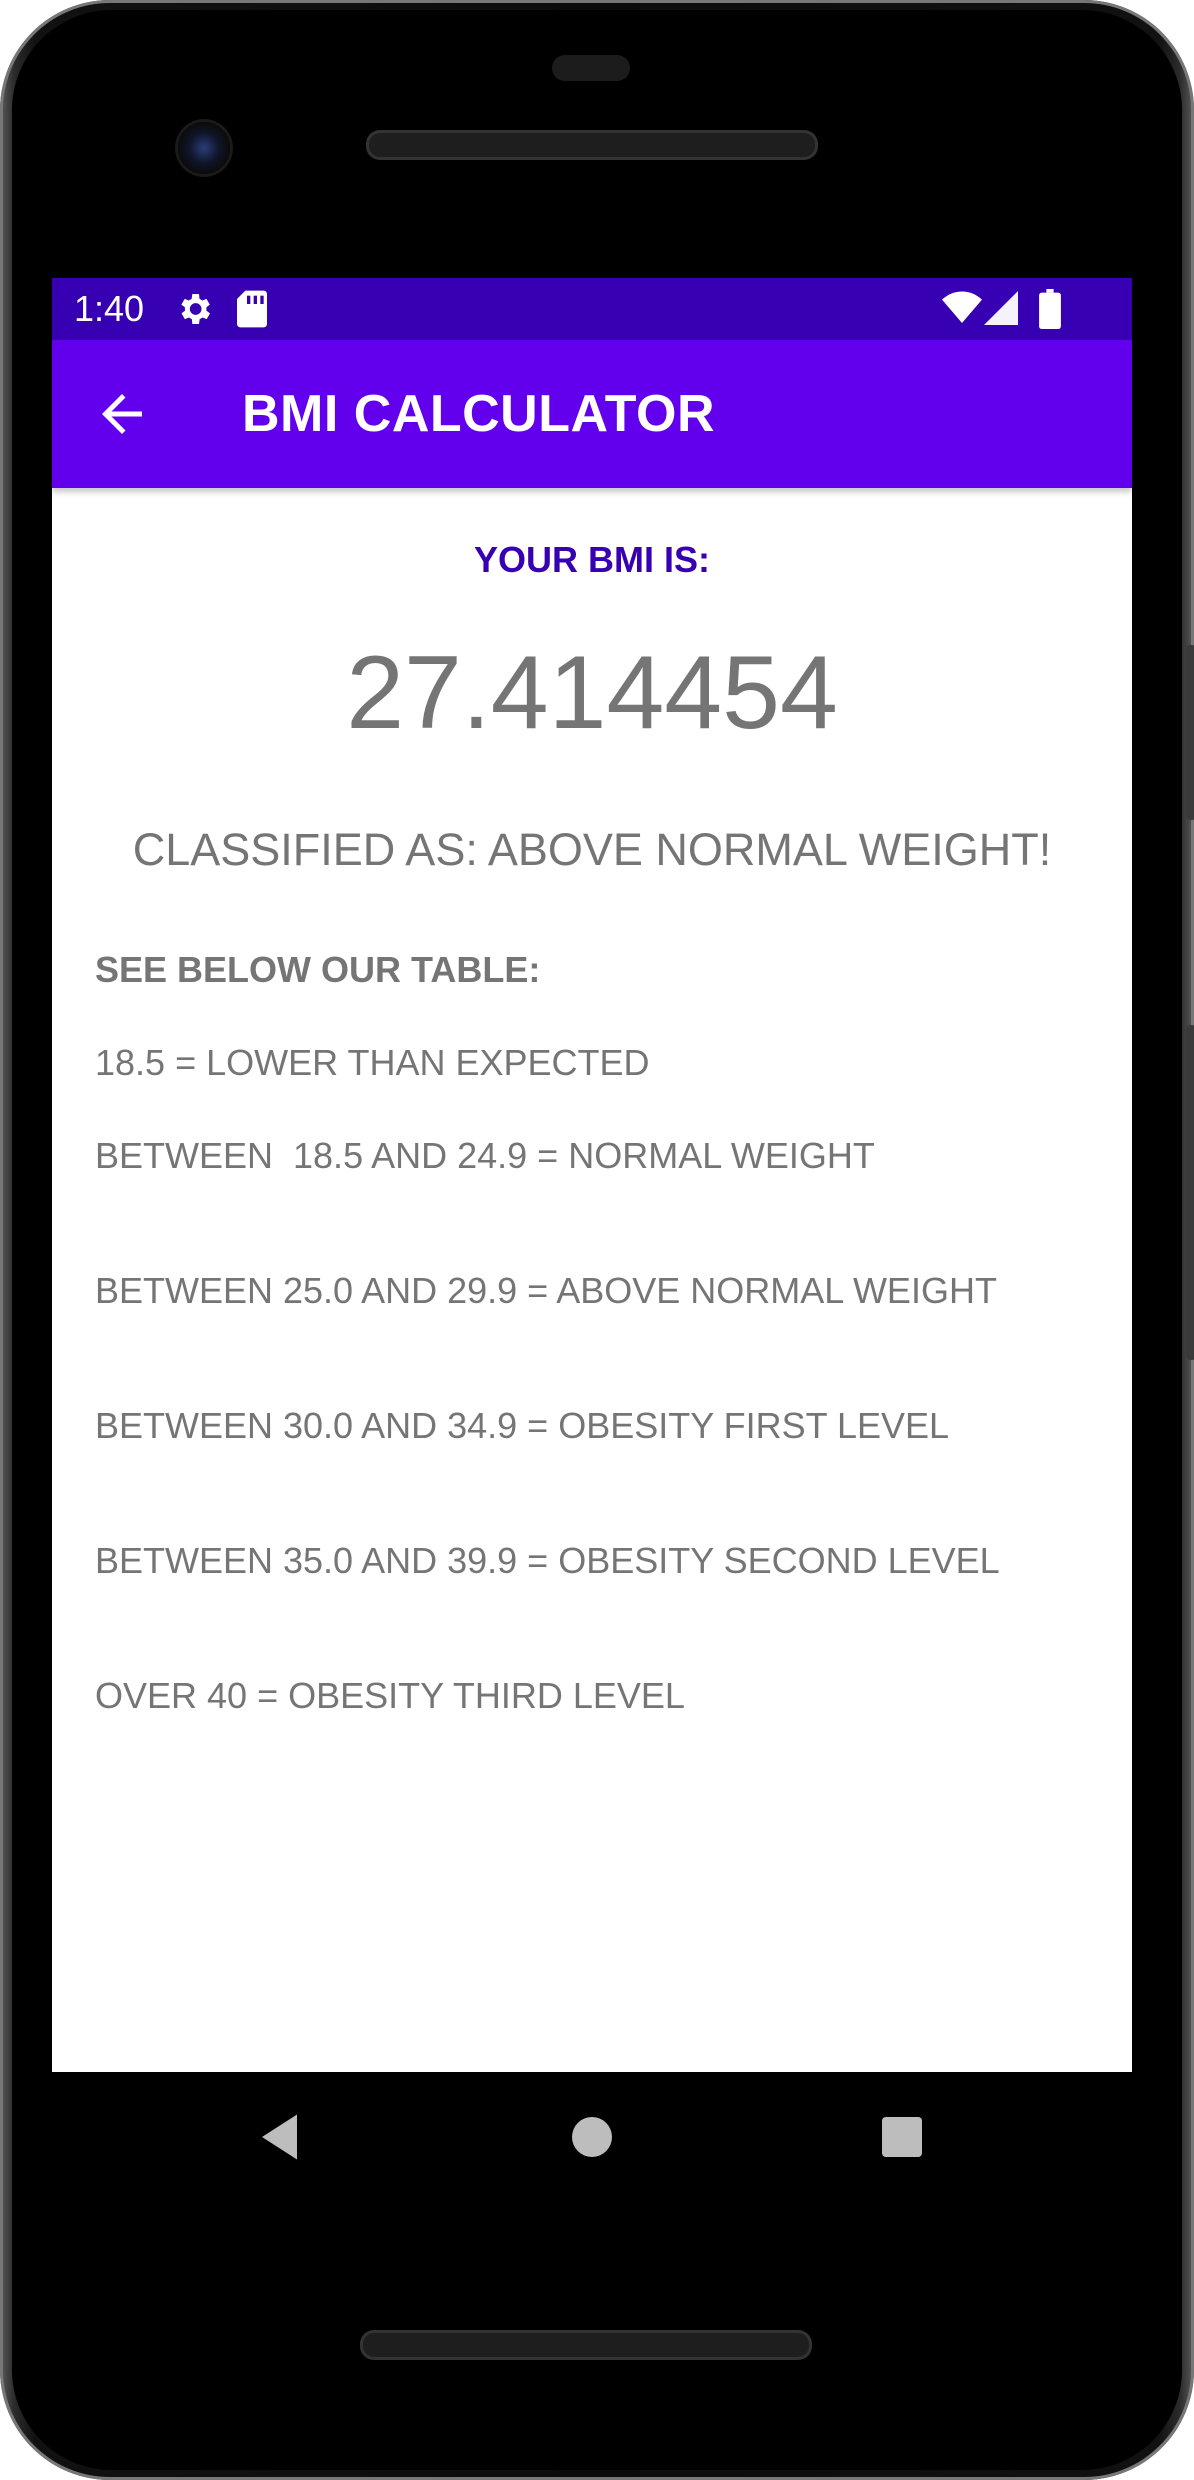  Describe the element at coordinates (962, 310) in the screenshot. I see `wifi-icon` at that location.